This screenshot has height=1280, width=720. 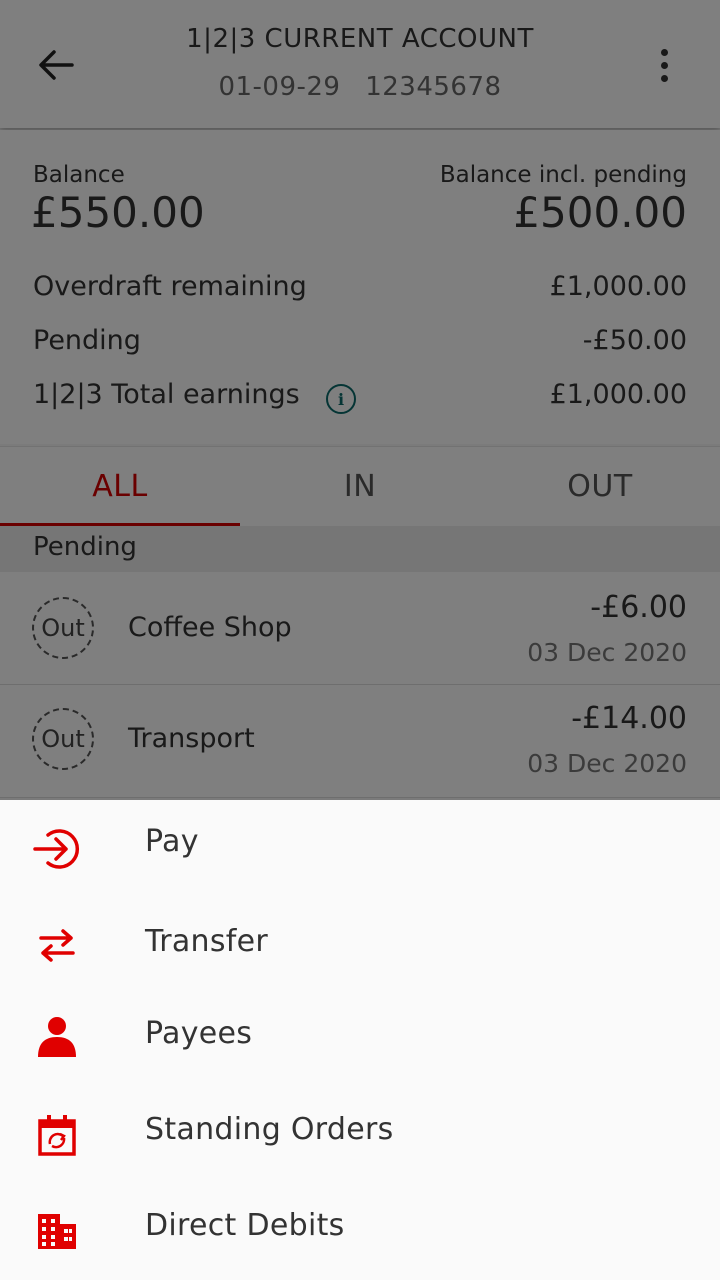 What do you see at coordinates (245, 1225) in the screenshot?
I see `menu-label-direct-debits: Direct Debits` at bounding box center [245, 1225].